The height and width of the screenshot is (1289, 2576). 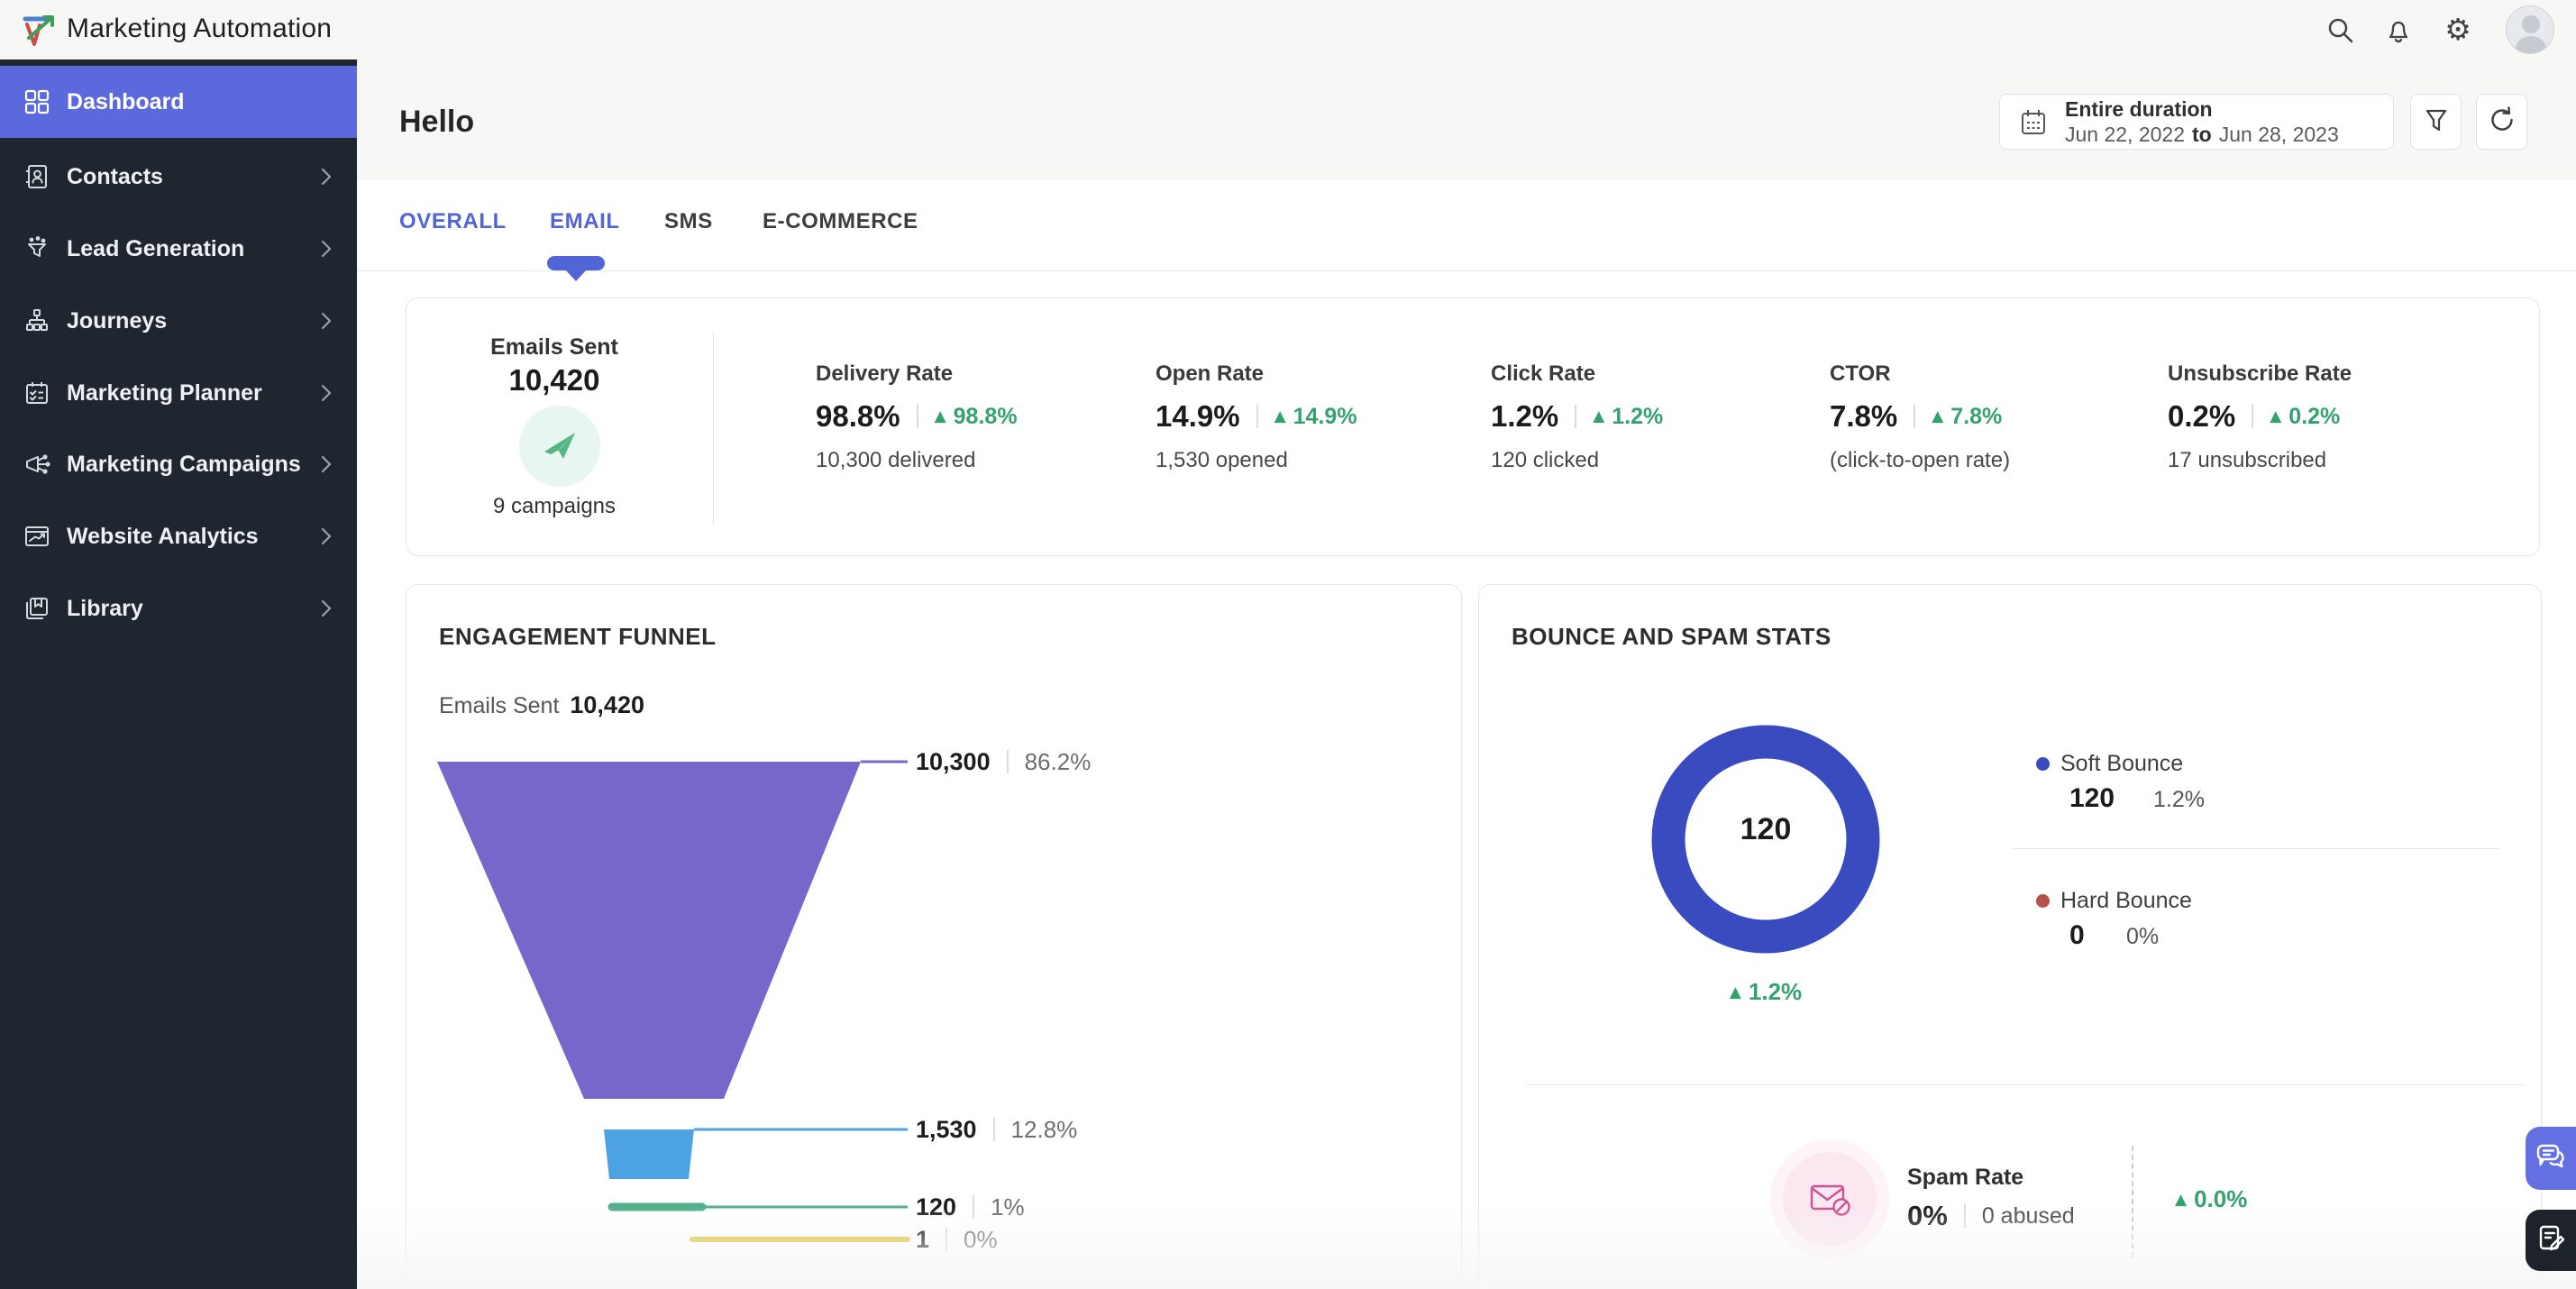 I want to click on sidebar-item-label: Library, so click(x=105, y=608).